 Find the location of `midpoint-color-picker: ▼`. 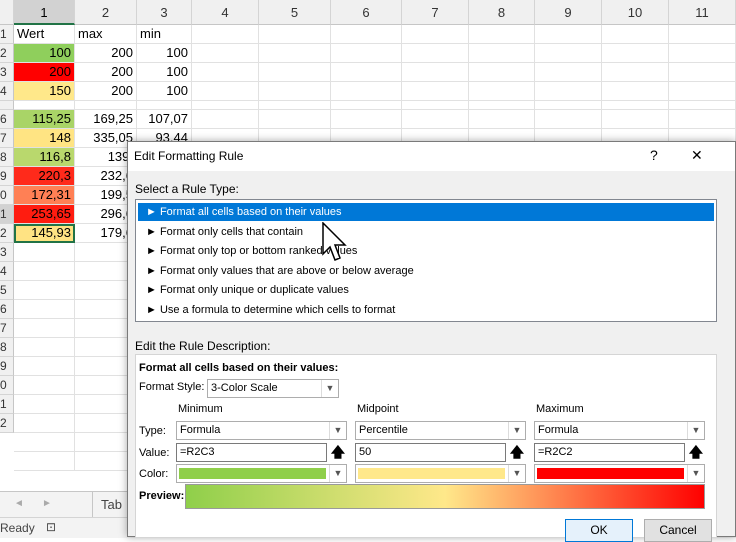

midpoint-color-picker: ▼ is located at coordinates (440, 473).